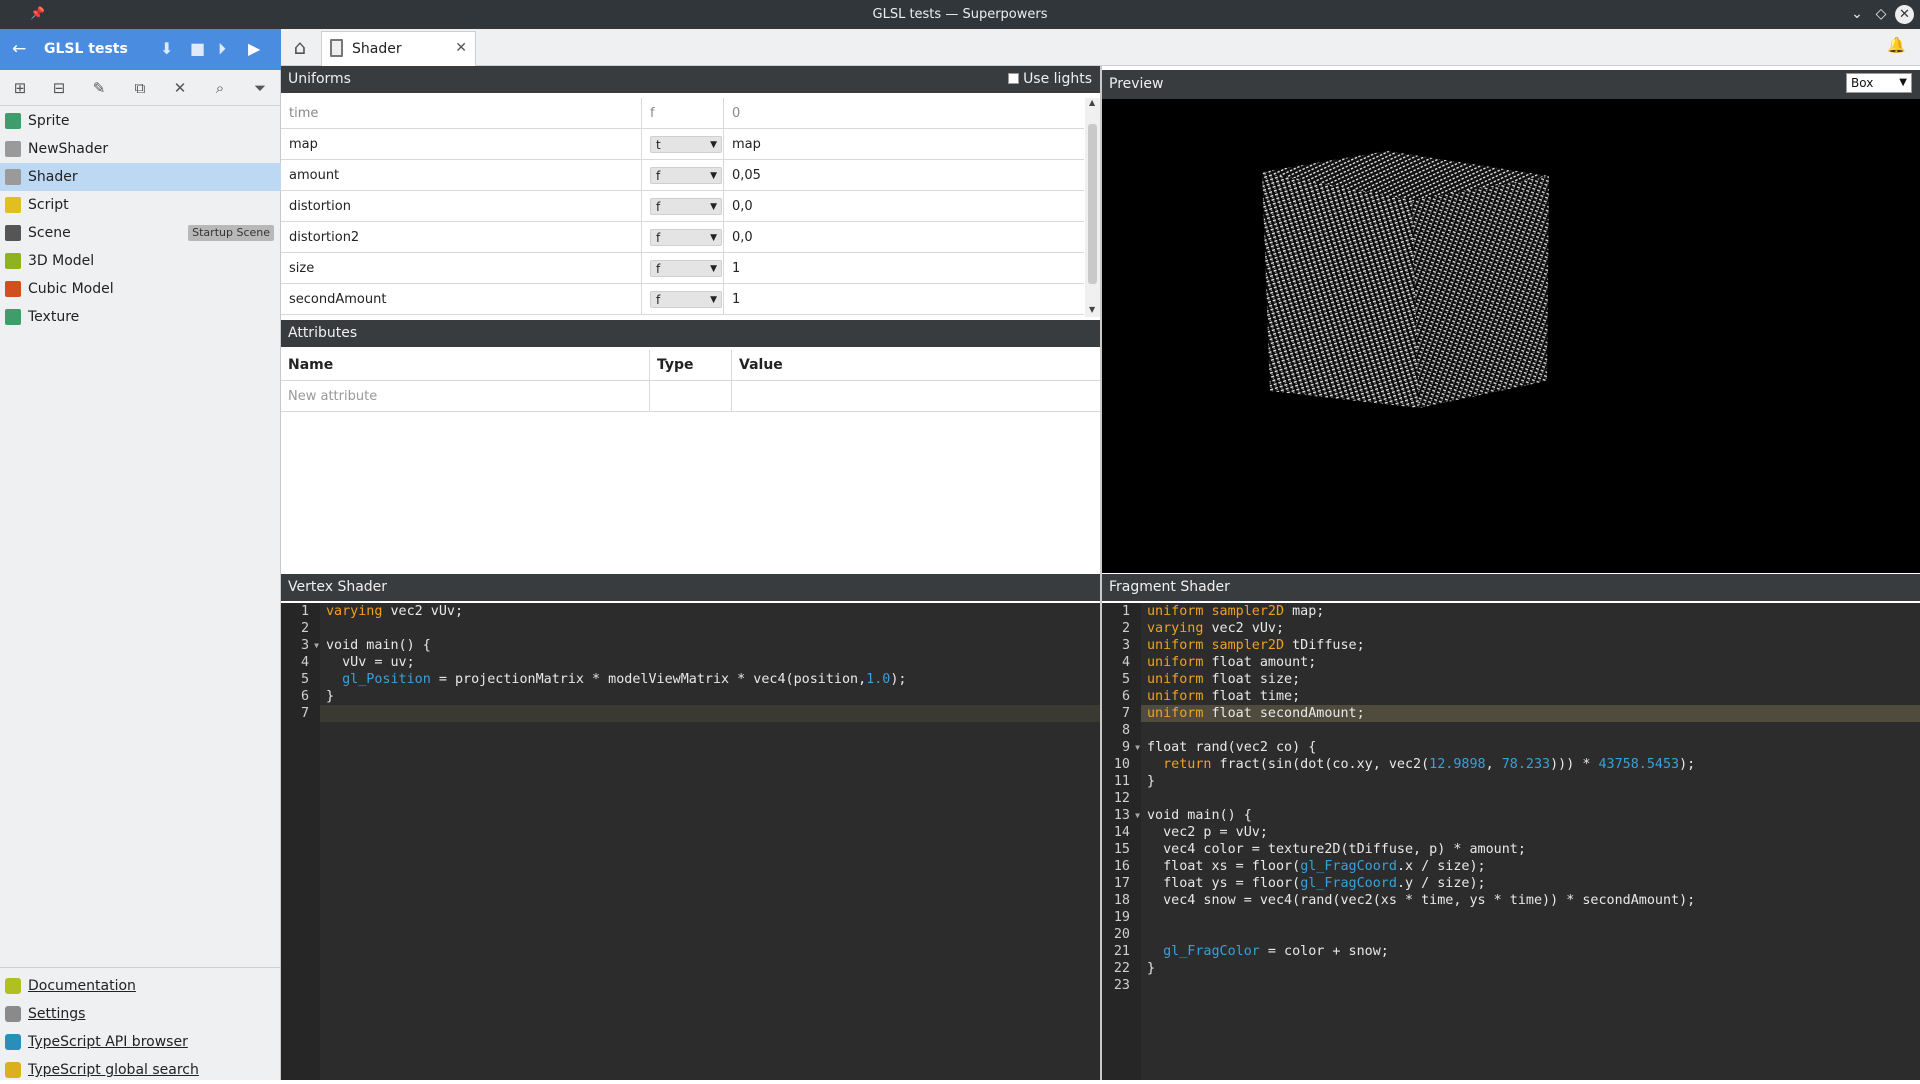 The width and height of the screenshot is (1920, 1084). Describe the element at coordinates (197, 48) in the screenshot. I see `stop-icon: ■` at that location.